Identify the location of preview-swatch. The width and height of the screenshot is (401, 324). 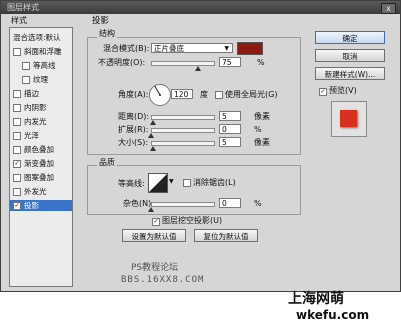
(348, 118).